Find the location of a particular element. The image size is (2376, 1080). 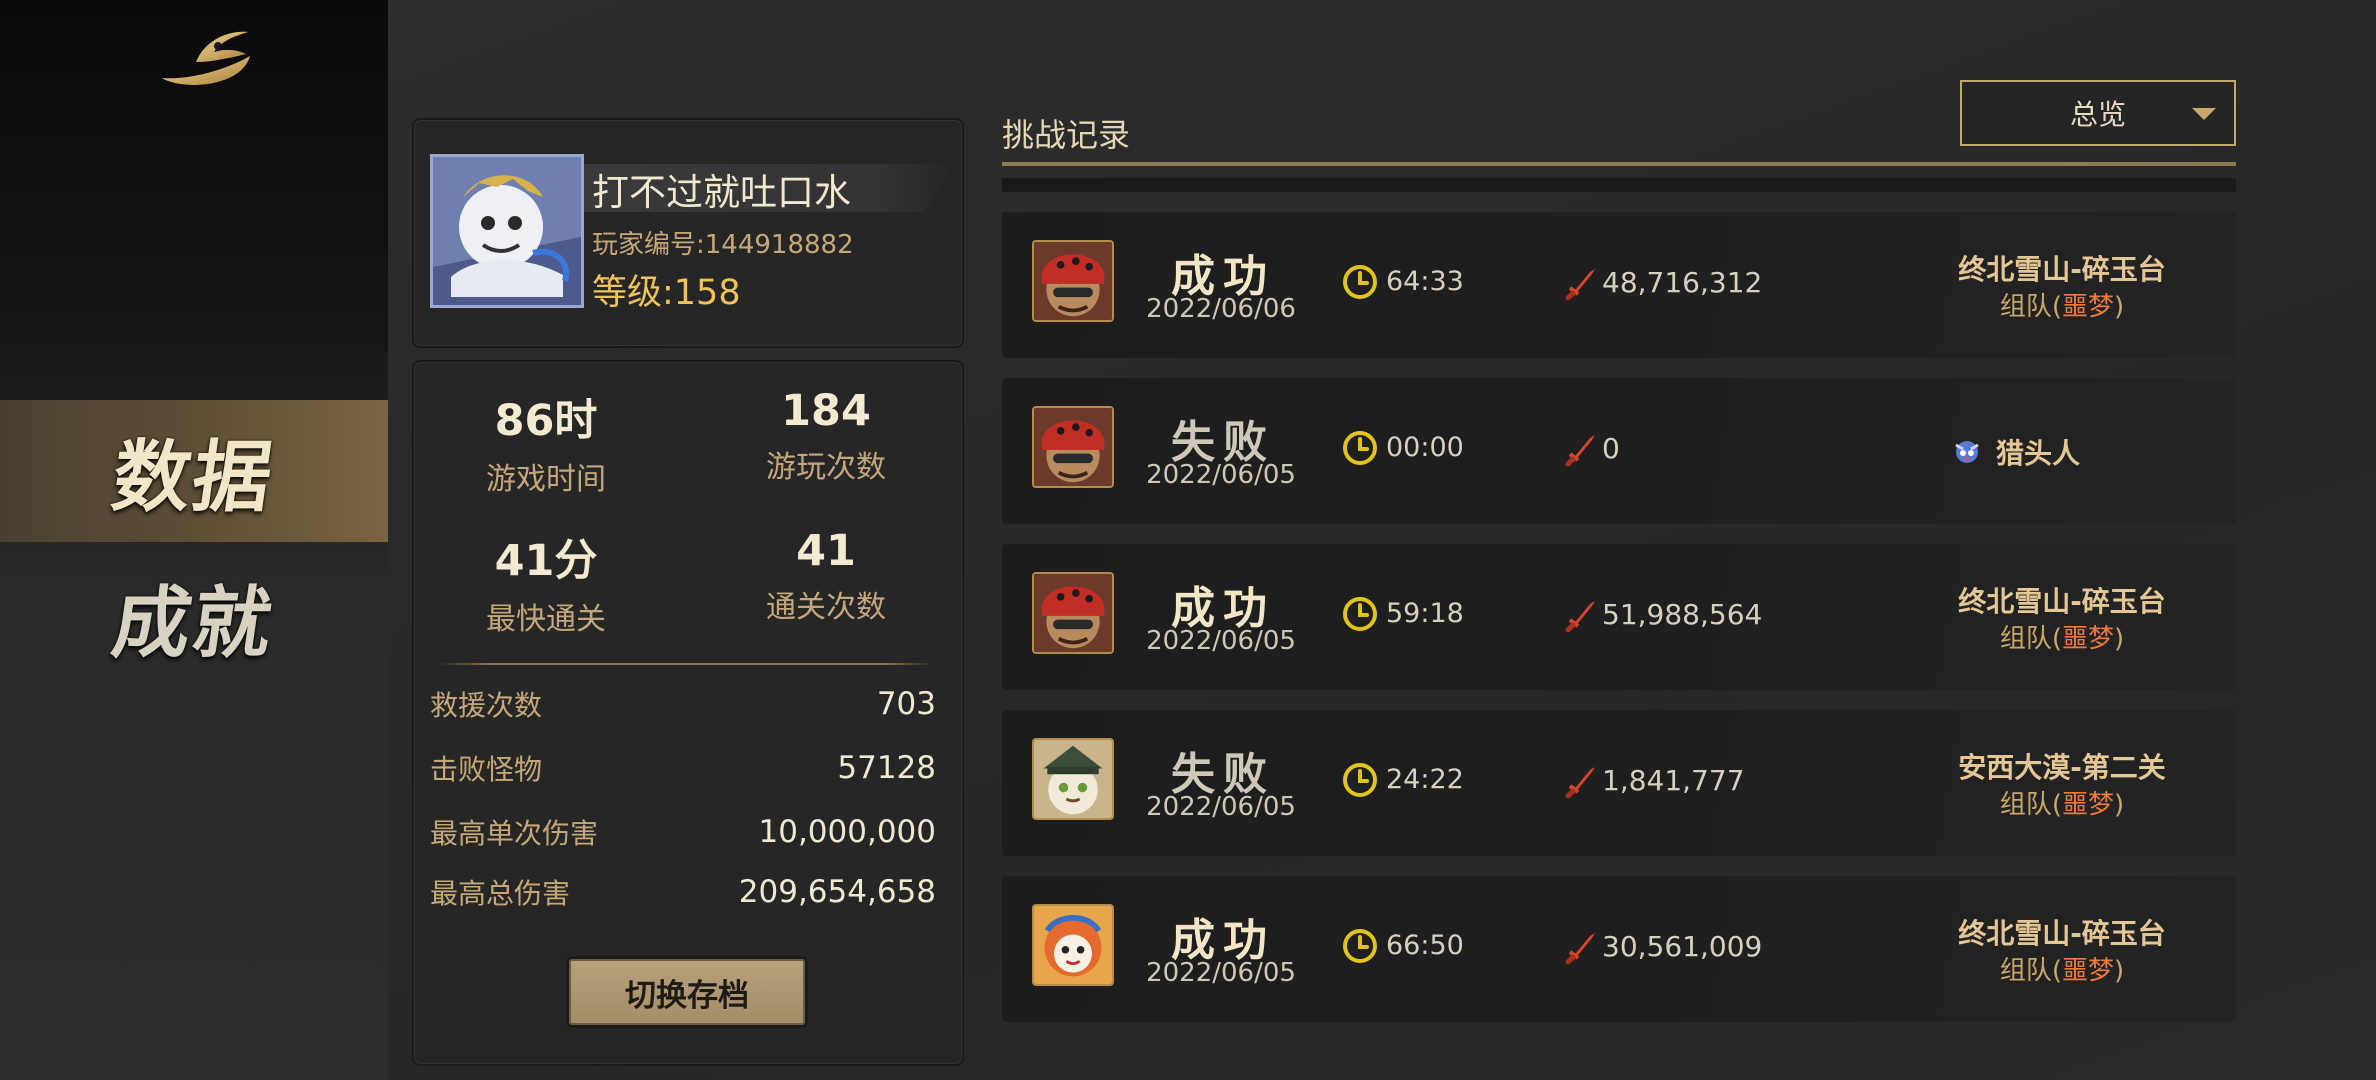

stat-clear-count-value: 41 is located at coordinates (826, 551).